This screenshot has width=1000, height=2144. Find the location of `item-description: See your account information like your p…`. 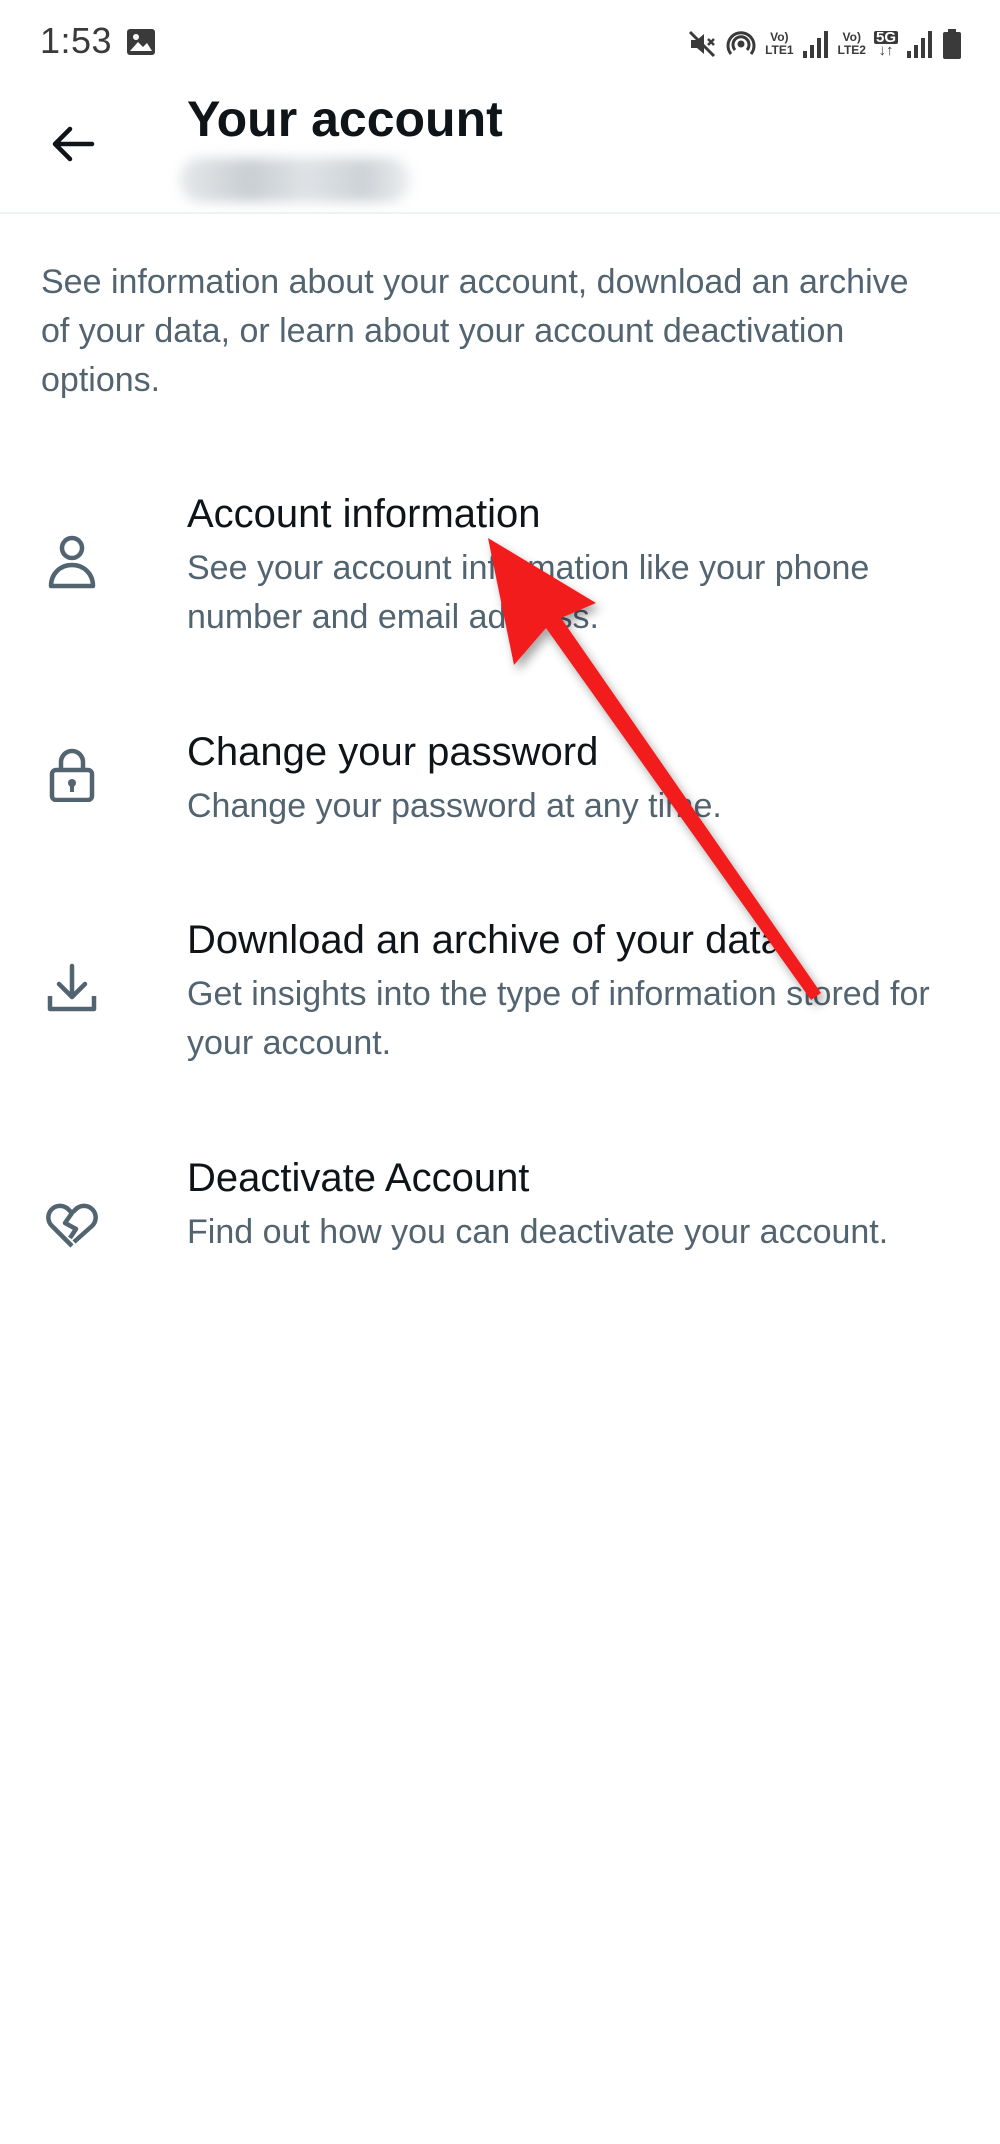

item-description: See your account information like your p… is located at coordinates (528, 592).